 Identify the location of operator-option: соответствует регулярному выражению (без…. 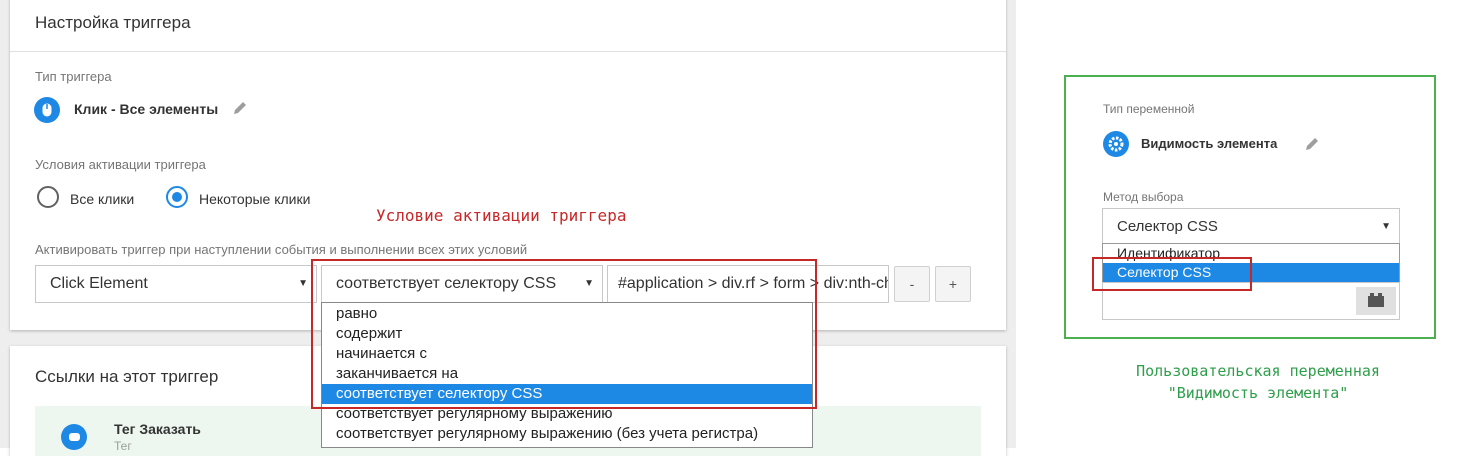
(567, 434).